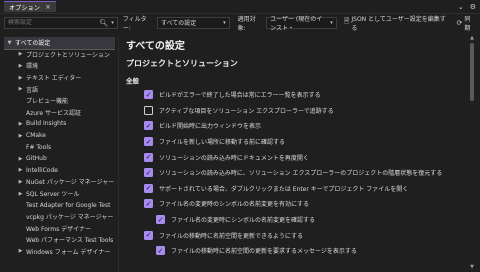 This screenshot has width=480, height=272. I want to click on edit-json-button: 🗎 JSON としてユーザー設定を編集する, so click(397, 23).